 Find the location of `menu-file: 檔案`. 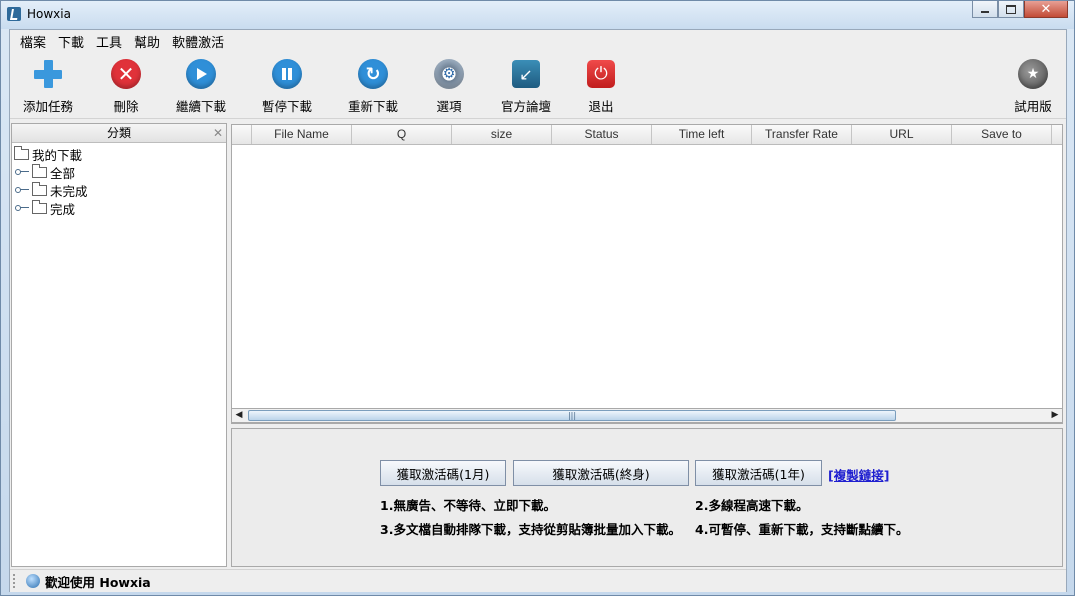

menu-file: 檔案 is located at coordinates (33, 41).